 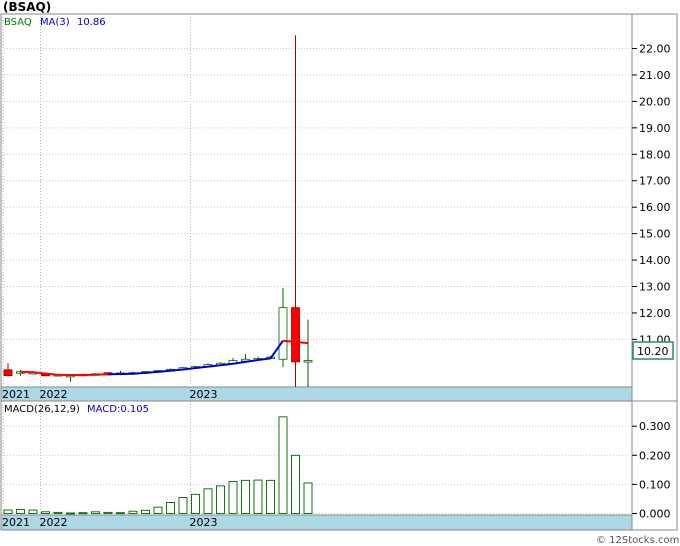 I want to click on price-tick-label: 21.00, so click(x=655, y=75).